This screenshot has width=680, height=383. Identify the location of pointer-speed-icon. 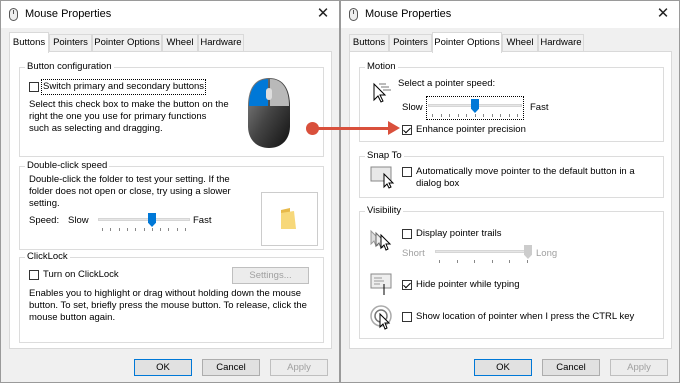
(382, 92).